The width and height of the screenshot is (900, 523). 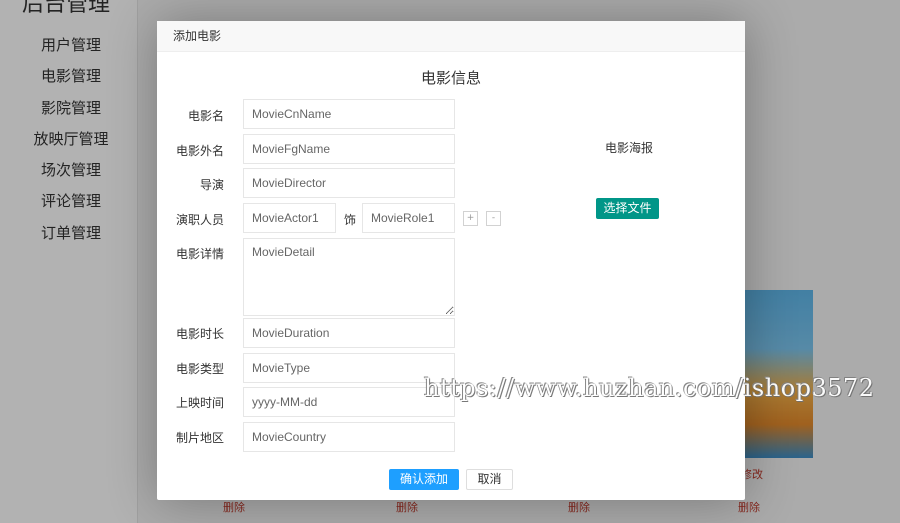 I want to click on release-date-input, so click(x=349, y=402).